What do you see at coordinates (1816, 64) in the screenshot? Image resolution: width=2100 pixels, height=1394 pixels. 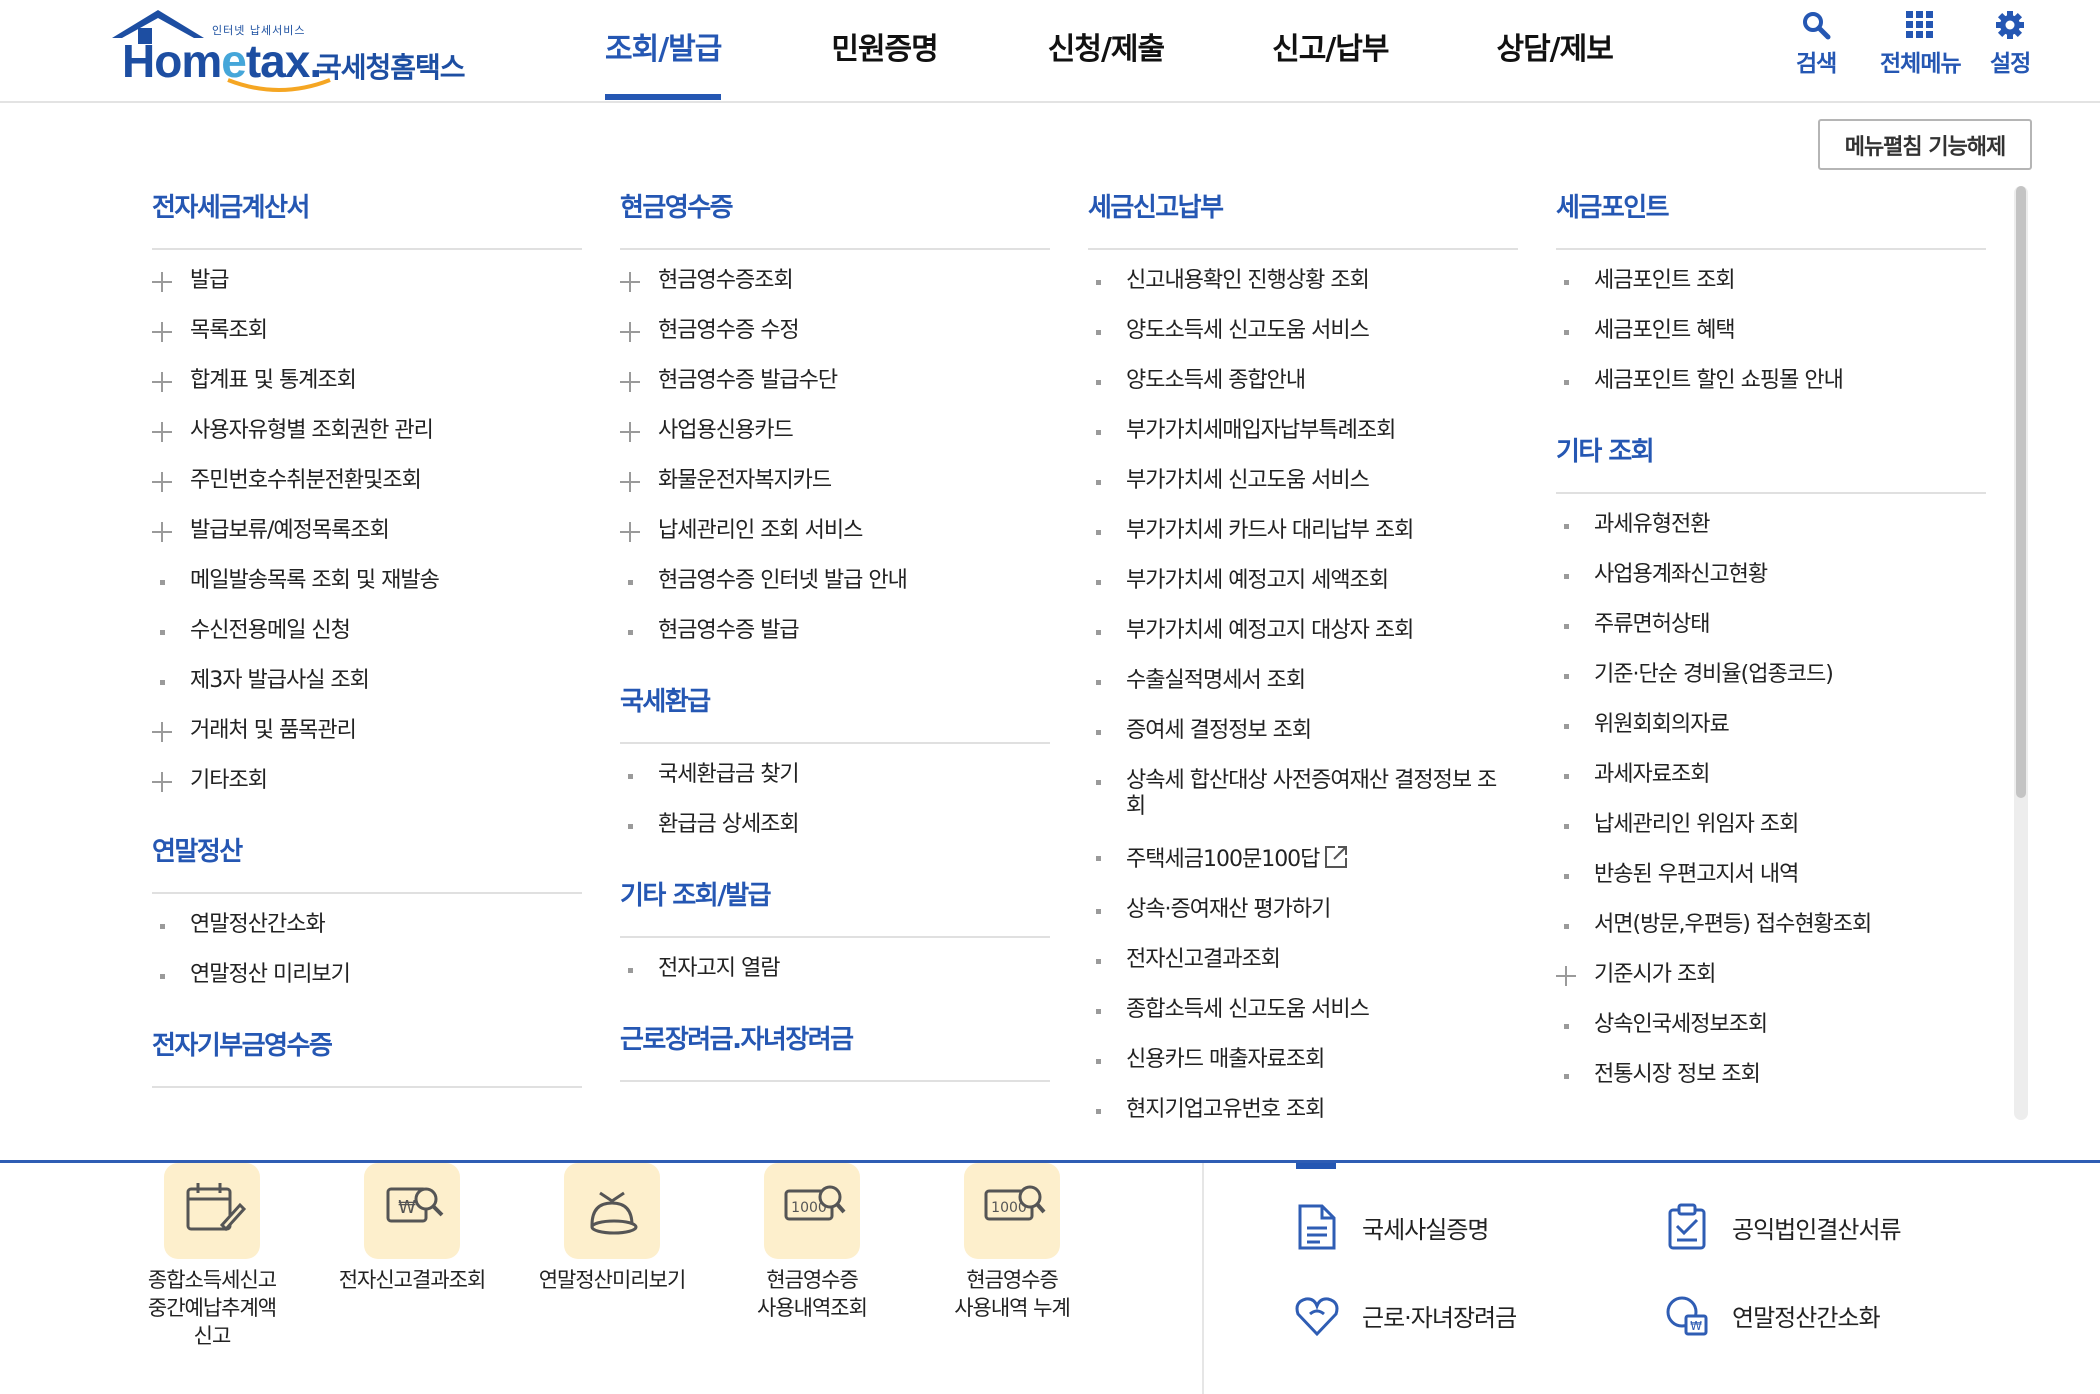 I see `search-label: 검색` at bounding box center [1816, 64].